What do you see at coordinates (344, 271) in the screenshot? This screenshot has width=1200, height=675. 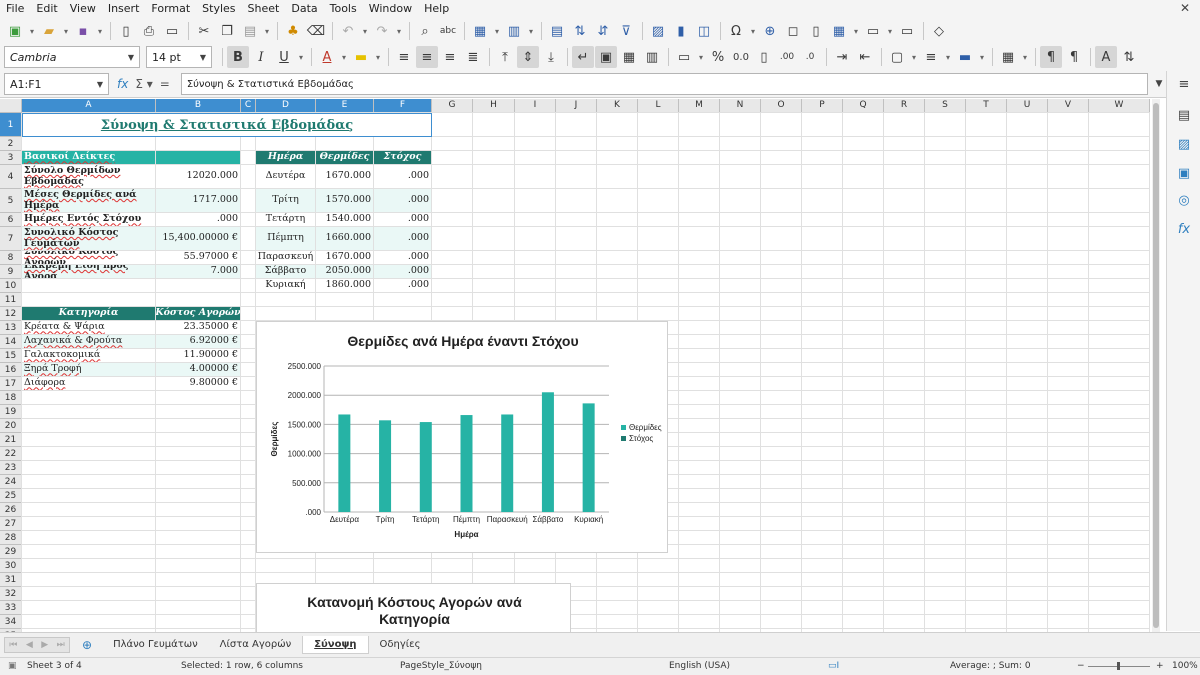 I see `day-calories: 2050.000` at bounding box center [344, 271].